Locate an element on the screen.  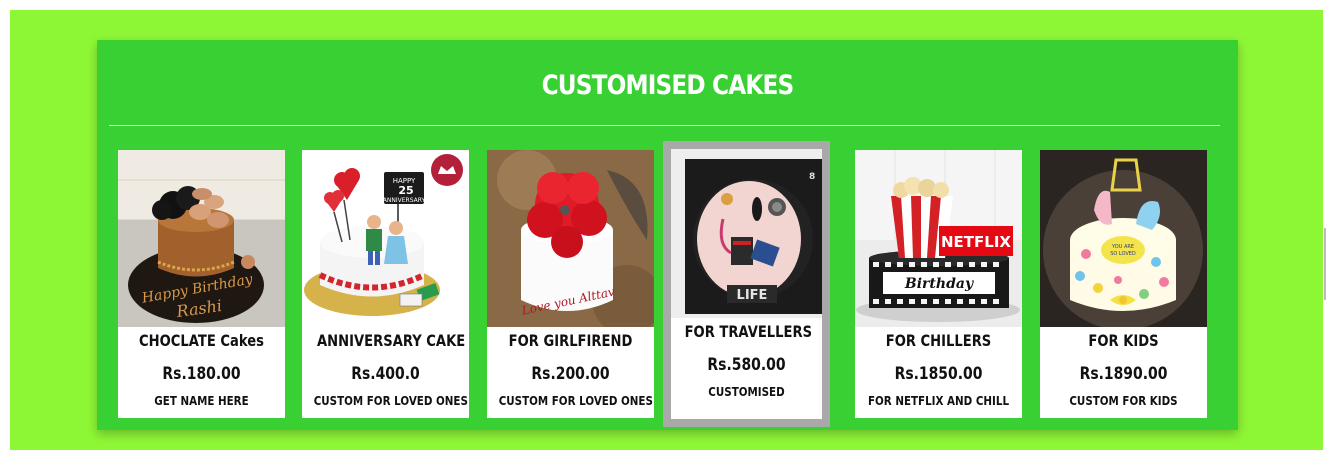
chocolate-birthday-cake-image: Happy Birthday Rashi is located at coordinates (201, 238).